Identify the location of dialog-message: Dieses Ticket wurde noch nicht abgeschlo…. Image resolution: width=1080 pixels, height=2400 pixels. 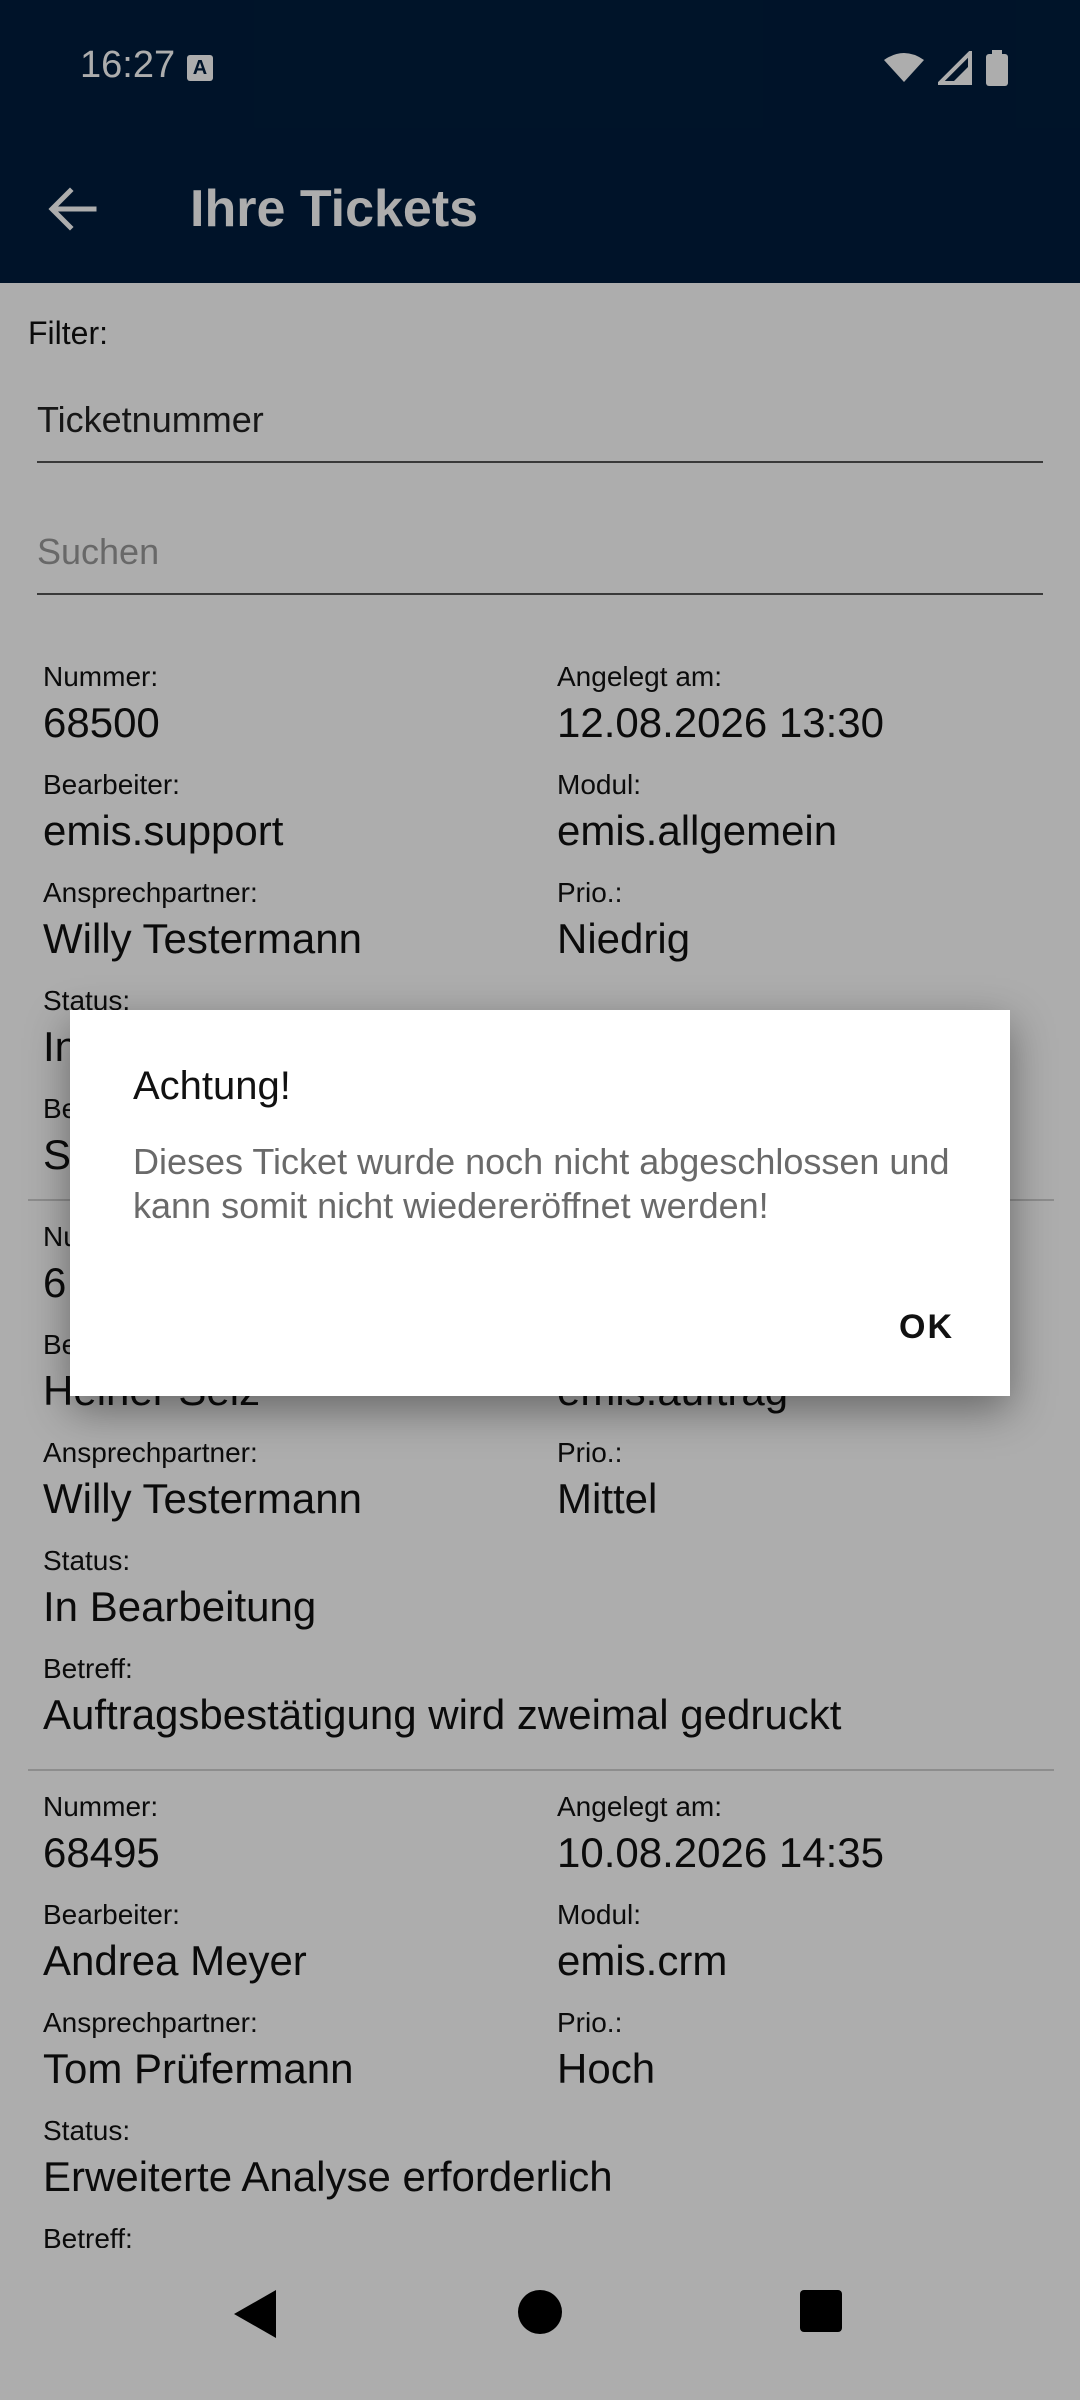
(541, 1183).